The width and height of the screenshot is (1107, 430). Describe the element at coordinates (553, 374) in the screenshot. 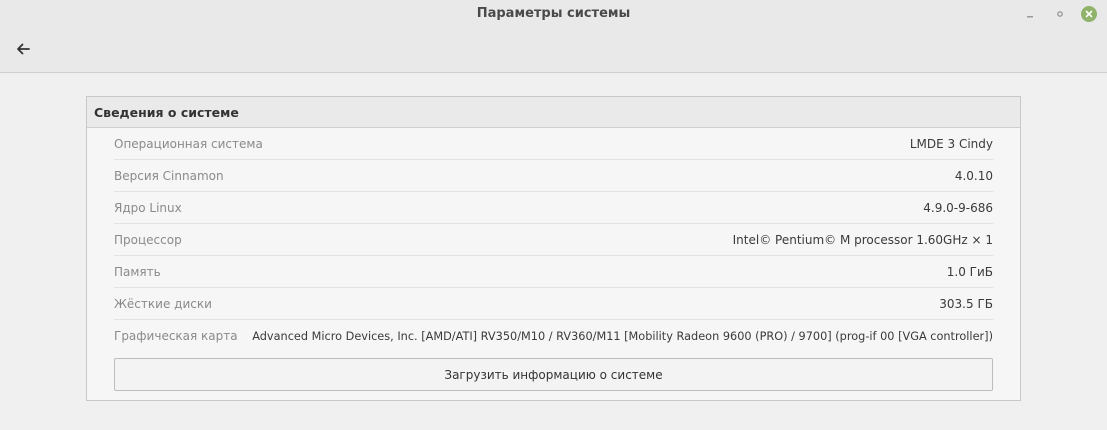

I see `upload-system-info-button: Загрузить информацию о системе` at that location.